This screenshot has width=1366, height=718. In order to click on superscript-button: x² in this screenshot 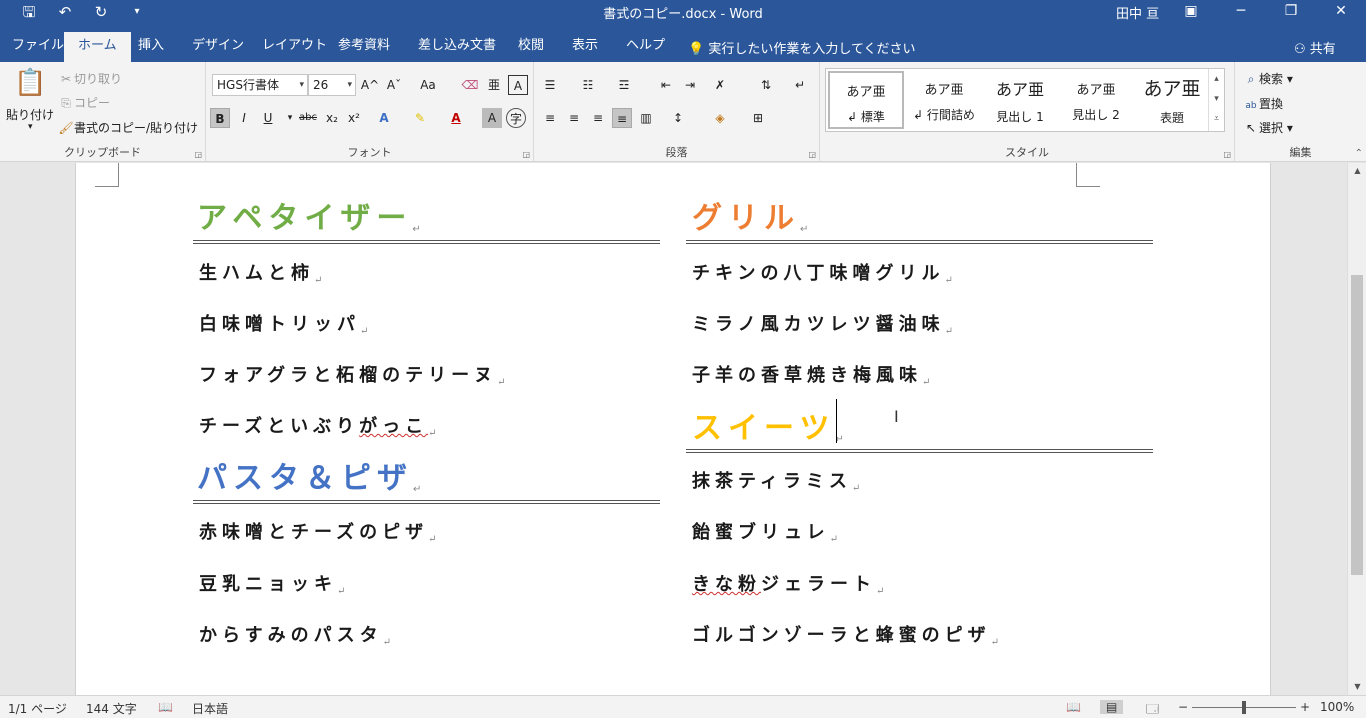, I will do `click(354, 118)`.